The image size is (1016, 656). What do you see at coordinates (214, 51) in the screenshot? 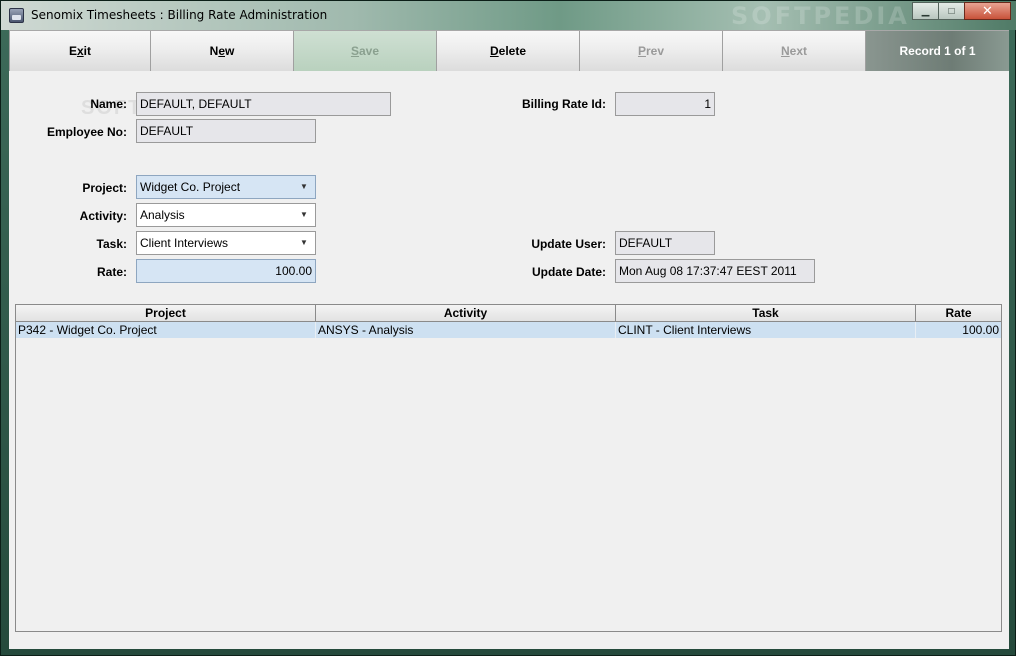
I see `button-label-part: N` at bounding box center [214, 51].